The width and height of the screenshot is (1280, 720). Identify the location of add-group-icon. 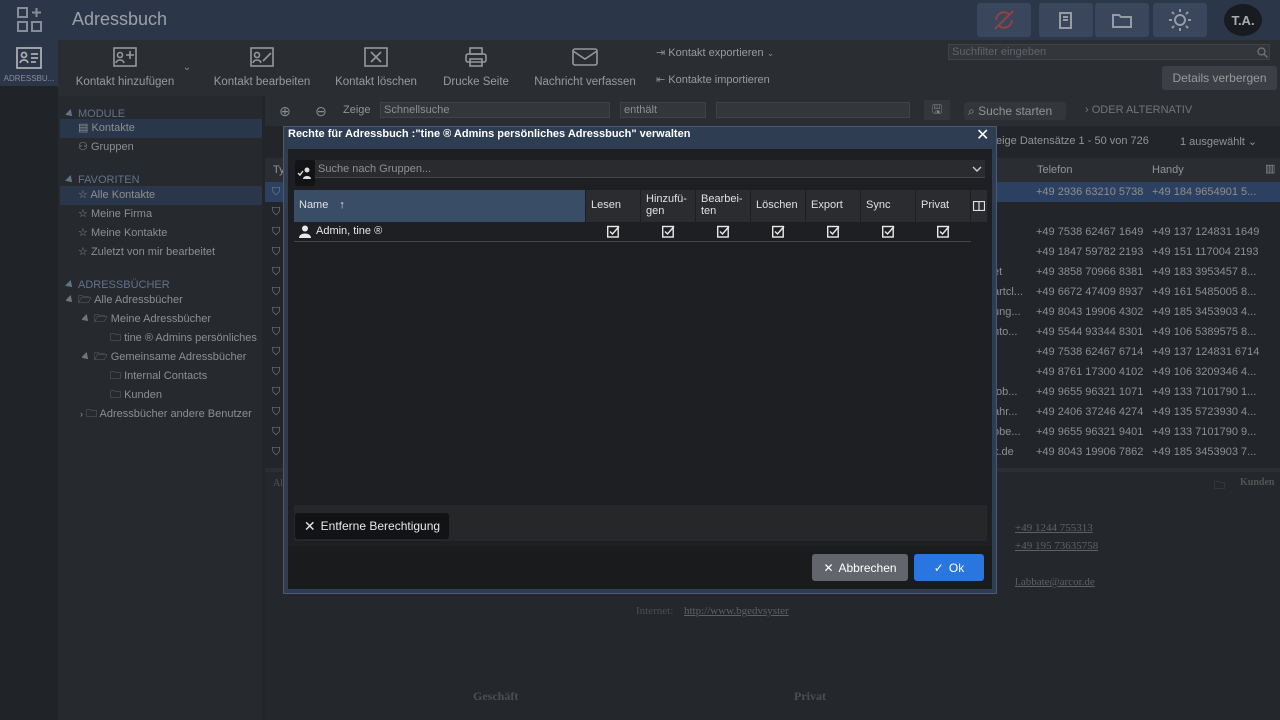
(304, 173).